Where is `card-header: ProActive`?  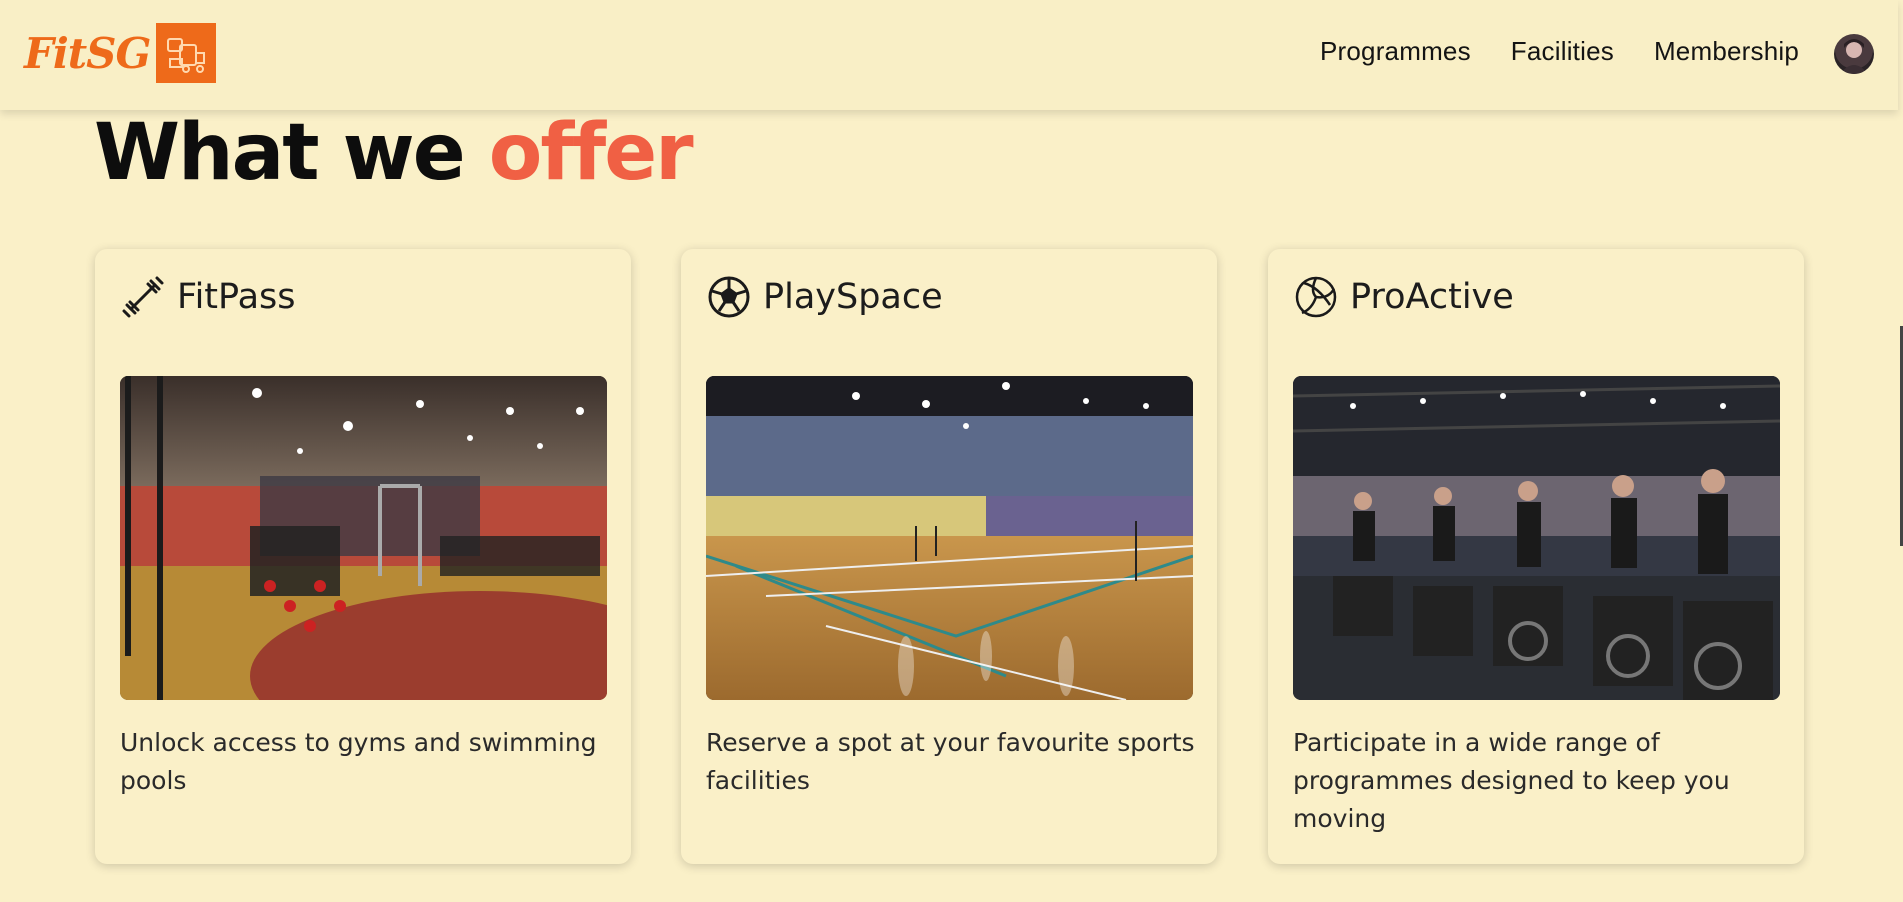
card-header: ProActive is located at coordinates (1404, 297).